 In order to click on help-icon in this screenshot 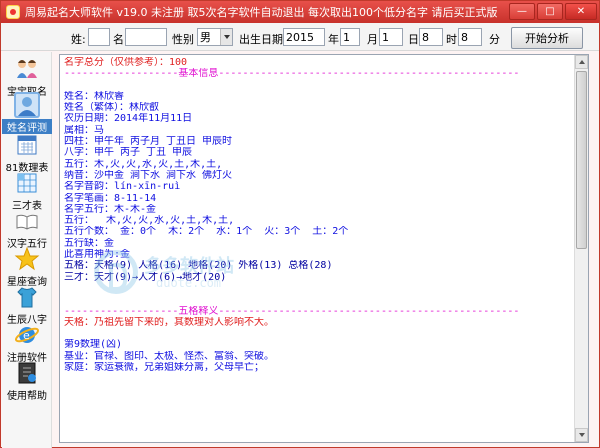, I will do `click(27, 373)`.